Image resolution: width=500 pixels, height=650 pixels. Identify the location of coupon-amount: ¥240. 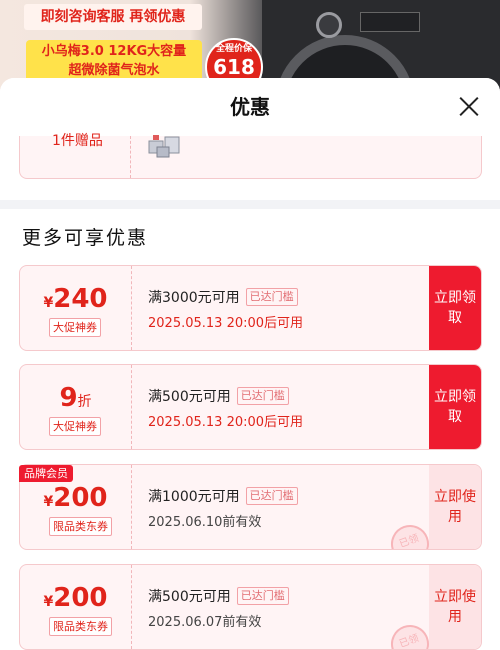
(75, 301).